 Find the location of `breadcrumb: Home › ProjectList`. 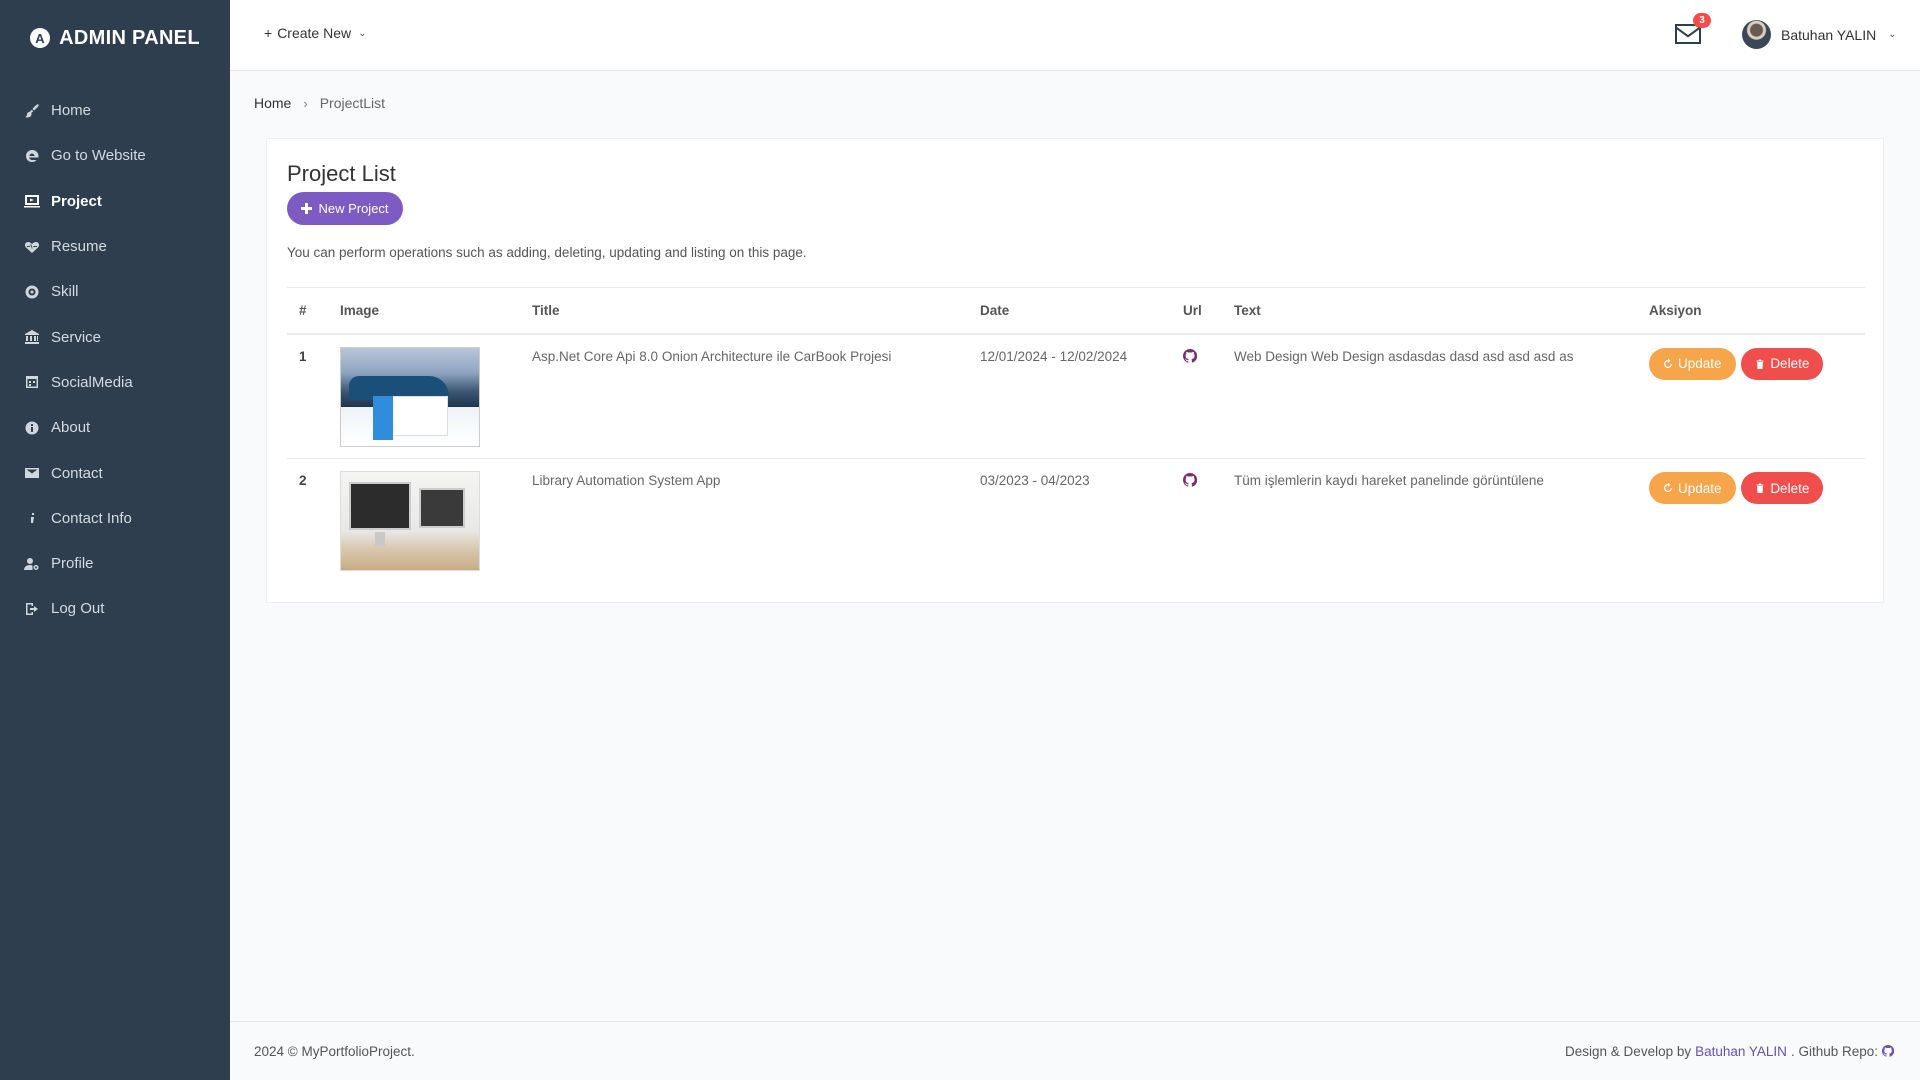

breadcrumb: Home › ProjectList is located at coordinates (319, 103).